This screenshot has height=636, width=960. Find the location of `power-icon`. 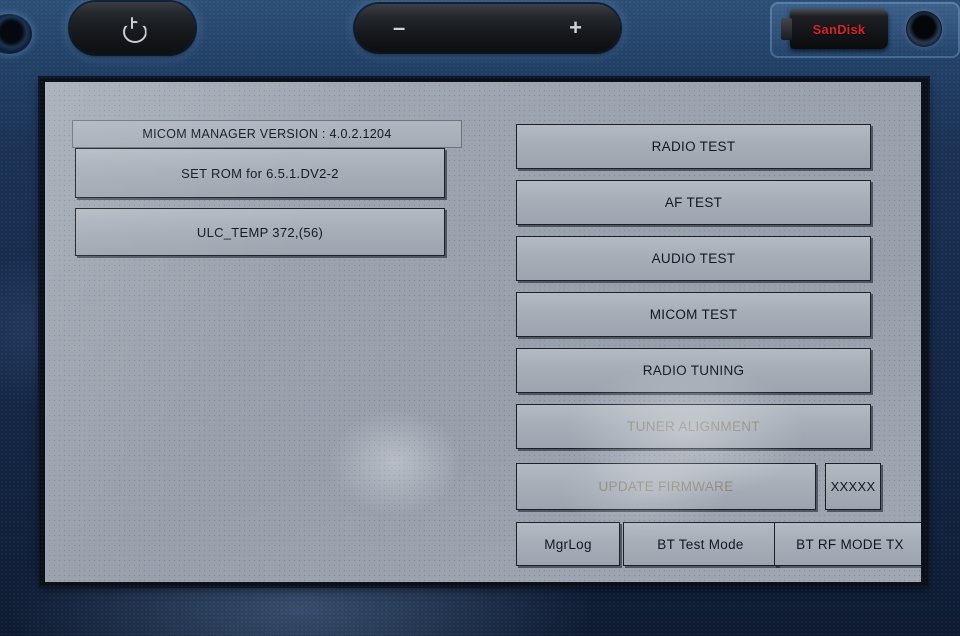

power-icon is located at coordinates (133, 28).